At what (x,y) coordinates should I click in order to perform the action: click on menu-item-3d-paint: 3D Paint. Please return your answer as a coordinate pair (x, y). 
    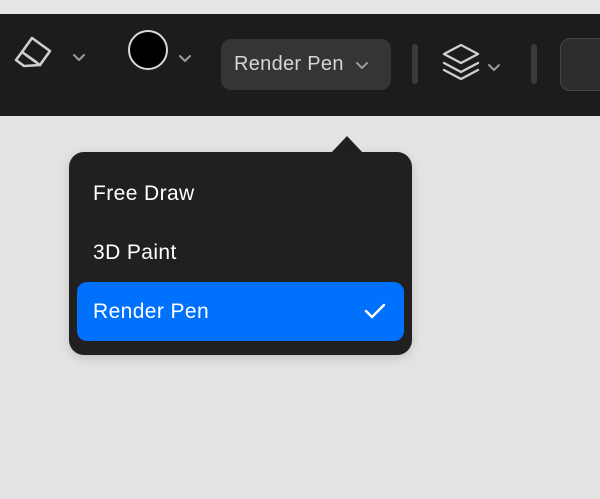
    Looking at the image, I should click on (240, 252).